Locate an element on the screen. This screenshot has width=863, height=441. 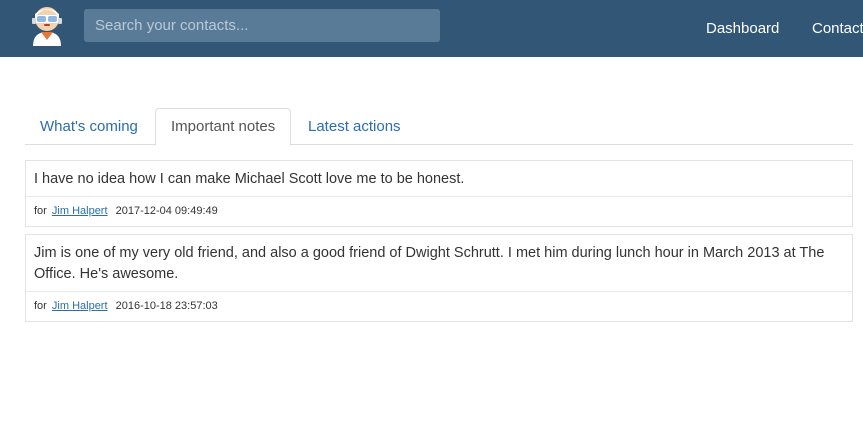
nav-contacts-link: Contacts is located at coordinates (837, 28).